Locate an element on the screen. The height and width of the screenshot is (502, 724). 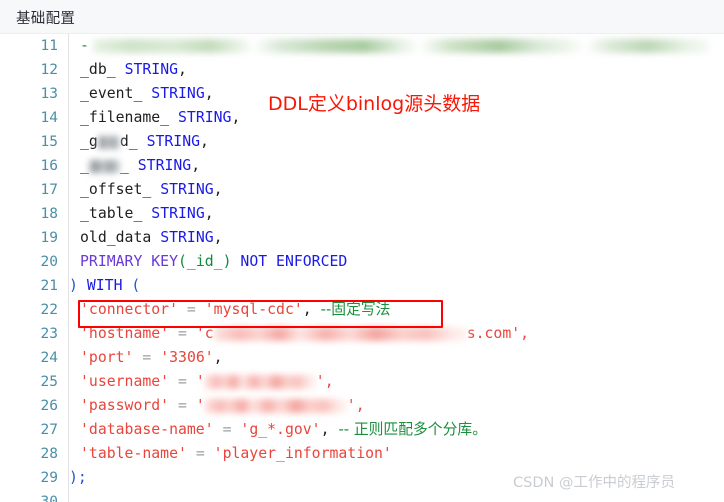
line-number: 16 is located at coordinates (49, 166).